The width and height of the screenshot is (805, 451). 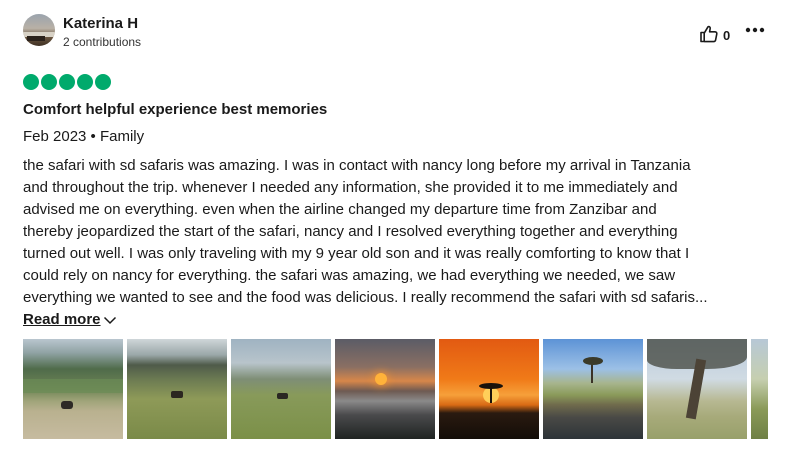 I want to click on thumbs-up-icon, so click(x=709, y=34).